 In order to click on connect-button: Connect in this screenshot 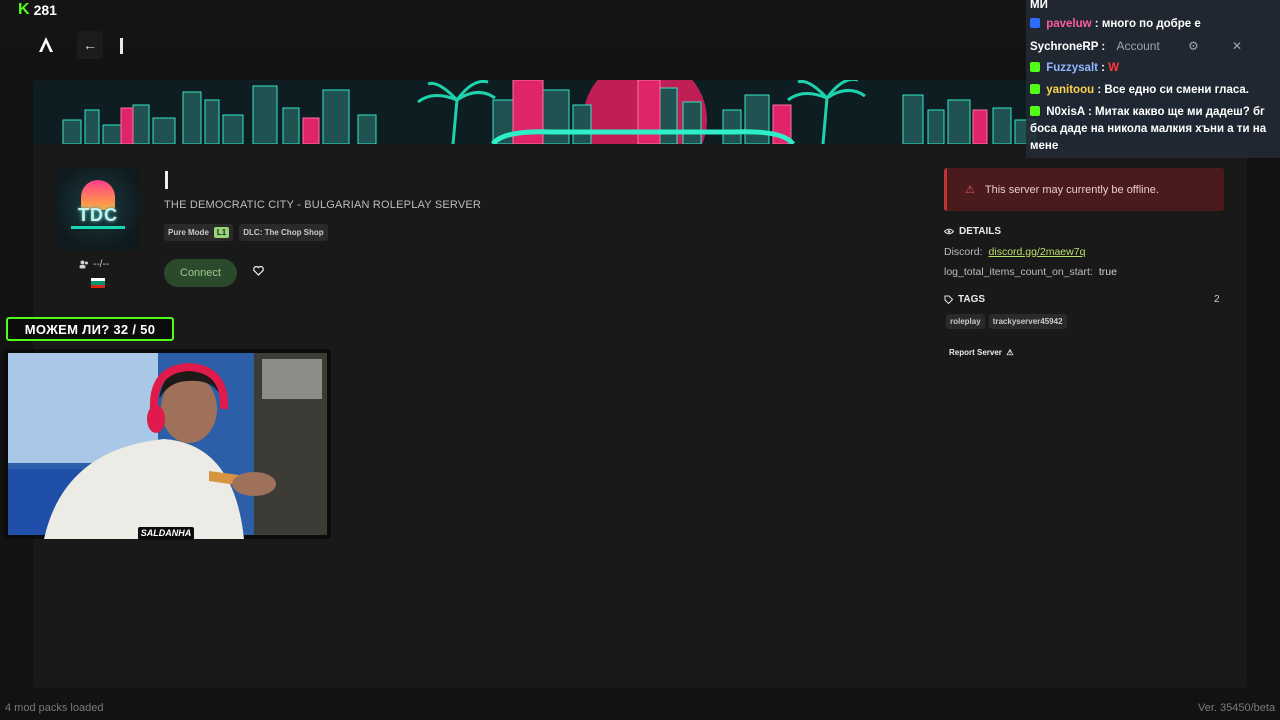, I will do `click(200, 273)`.